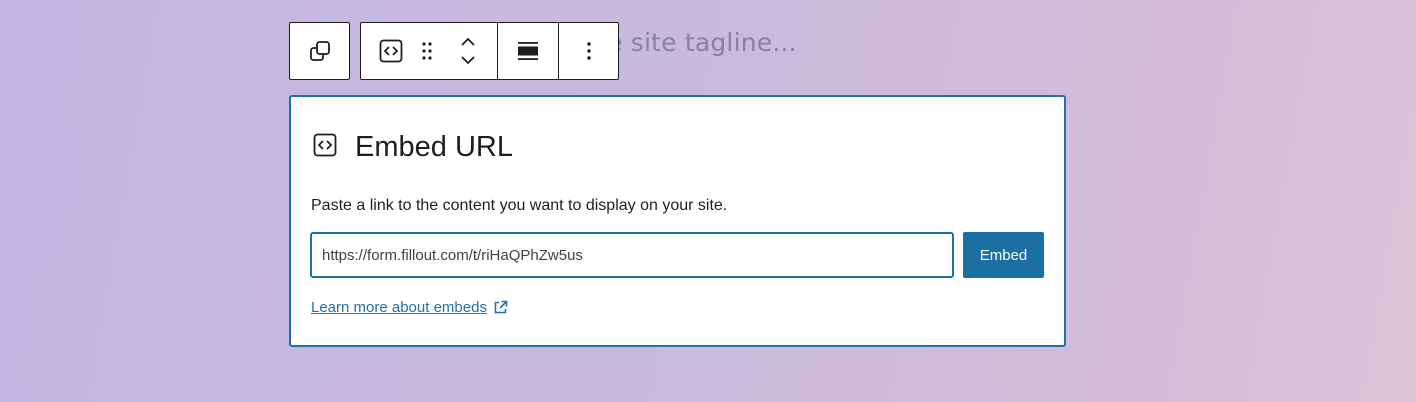 Image resolution: width=1416 pixels, height=402 pixels. Describe the element at coordinates (500, 307) in the screenshot. I see `external-link-icon` at that location.